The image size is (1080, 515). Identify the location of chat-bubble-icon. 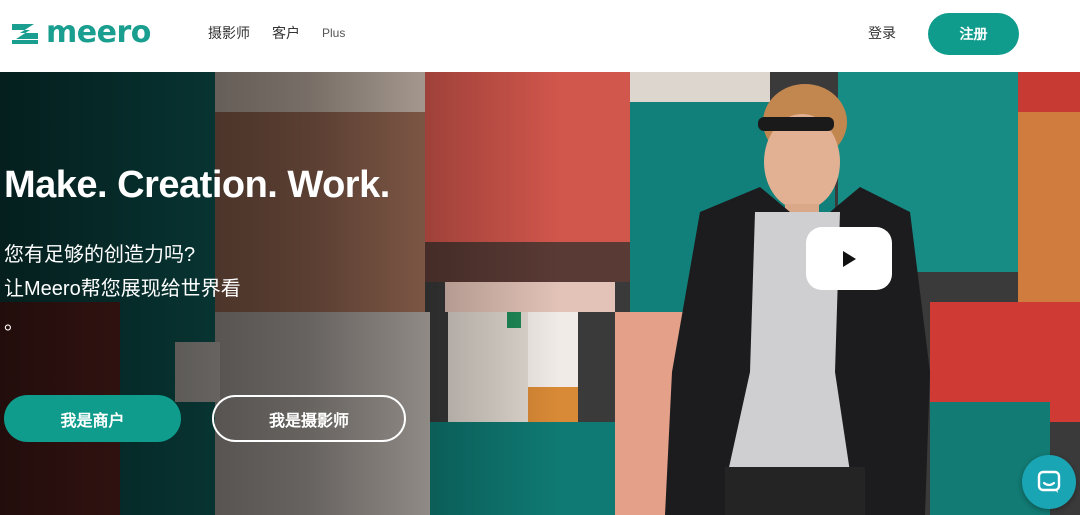
(1049, 481).